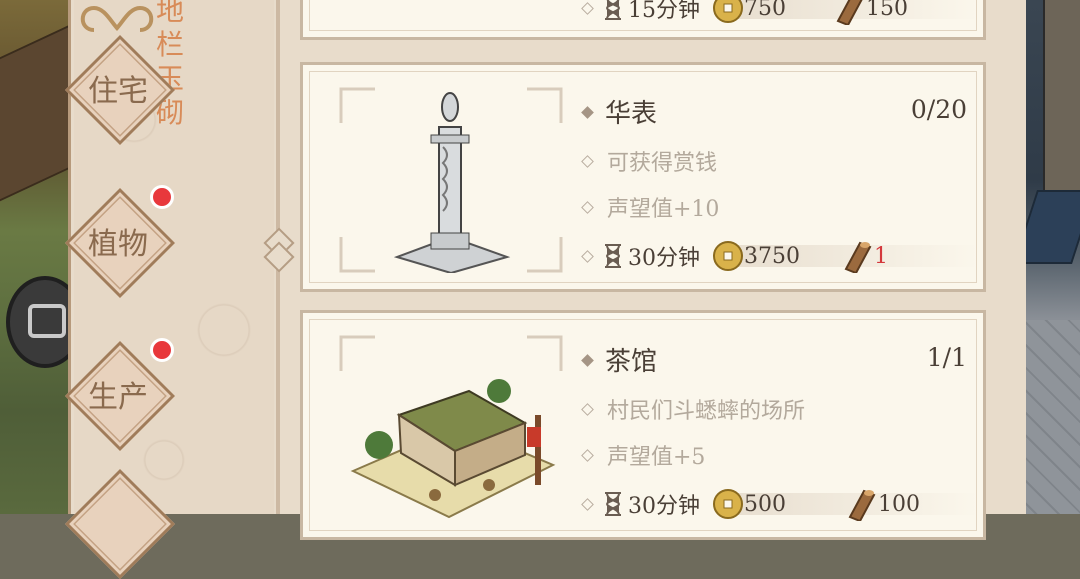  I want to click on wood-cost: 1, so click(881, 256).